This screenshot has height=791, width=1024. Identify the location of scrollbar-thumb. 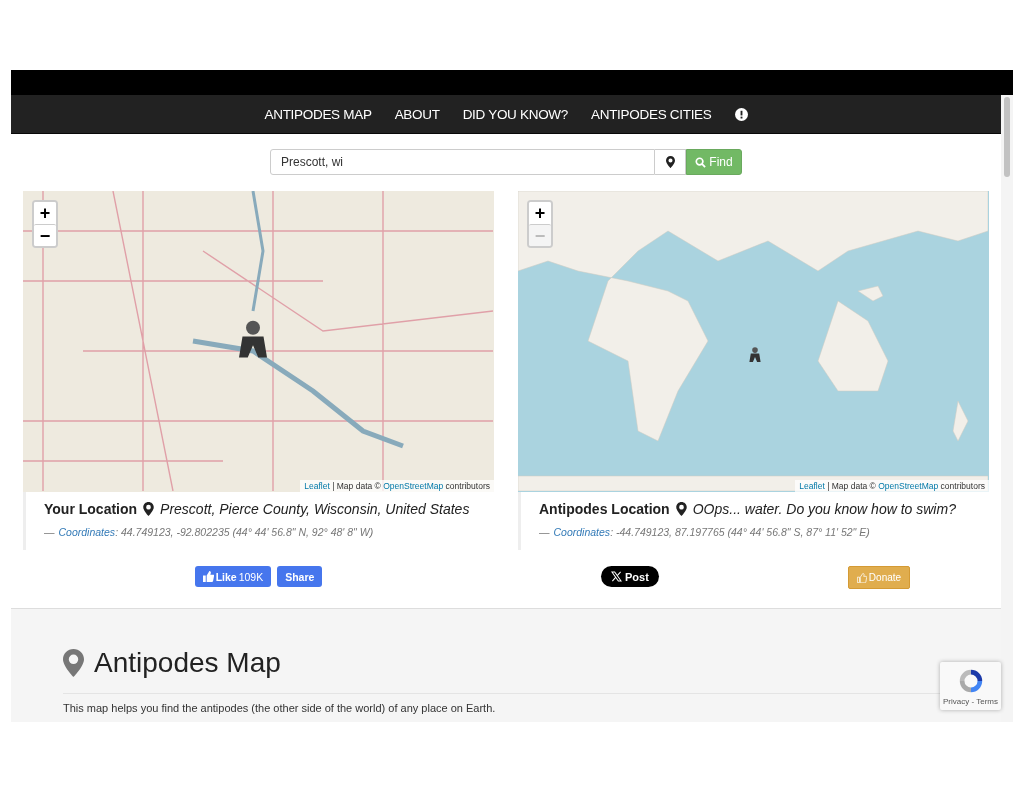
(1007, 137).